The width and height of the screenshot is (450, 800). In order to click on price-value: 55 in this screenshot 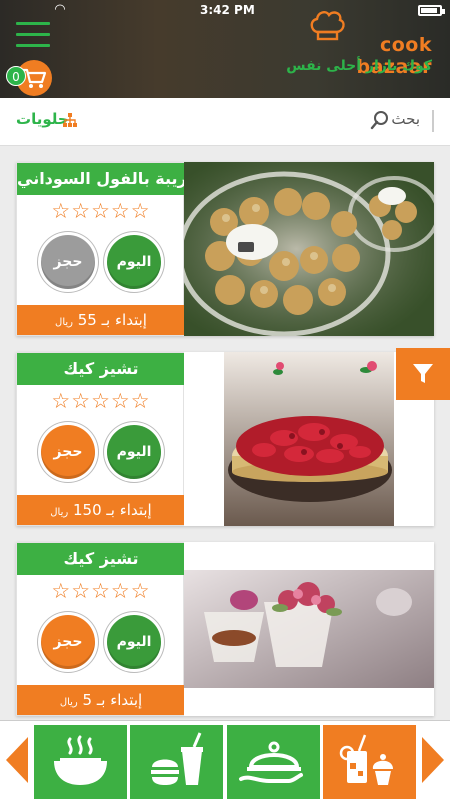, I will do `click(87, 320)`.